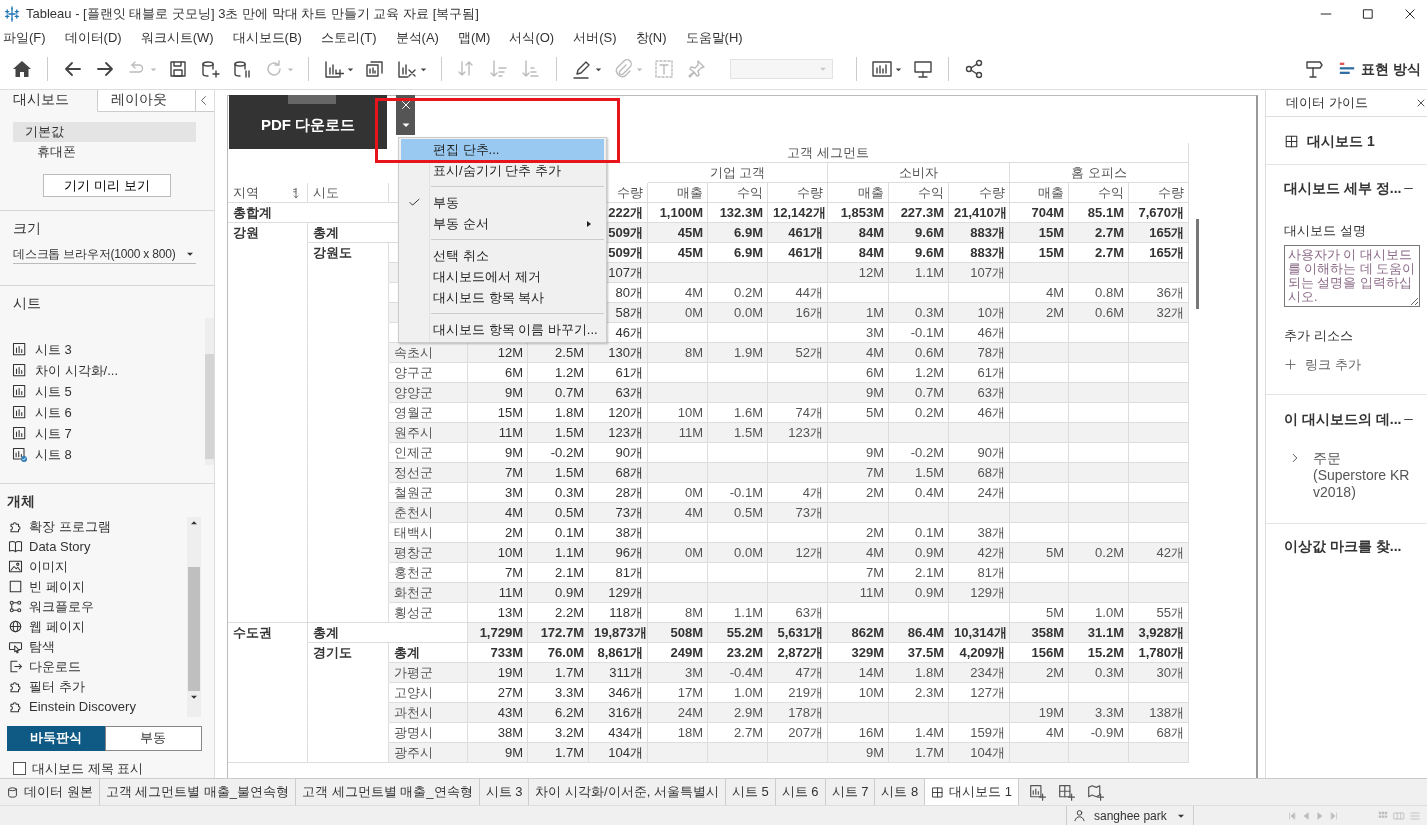  I want to click on user-menu: sanghee park, so click(1130, 815).